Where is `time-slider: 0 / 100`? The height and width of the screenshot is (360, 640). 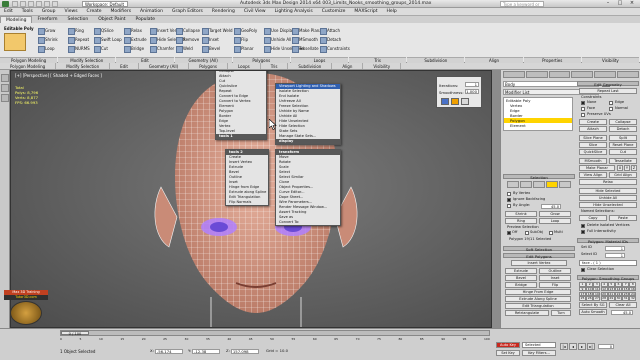
time-slider: 0 / 100 is located at coordinates (275, 333).